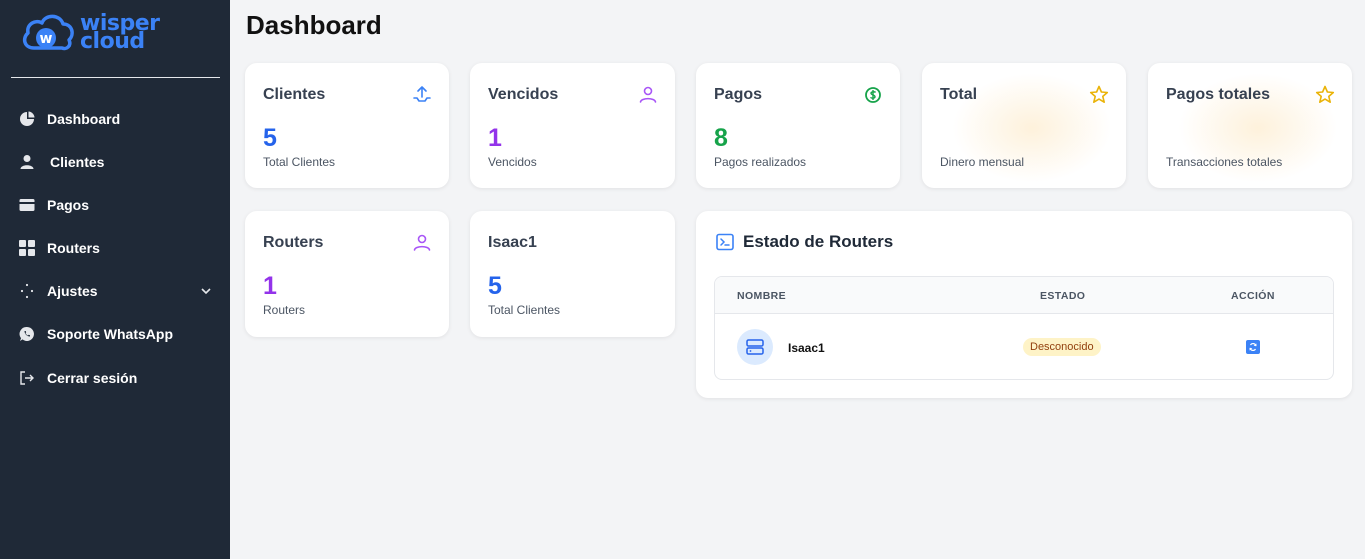  I want to click on settings-icon, so click(27, 291).